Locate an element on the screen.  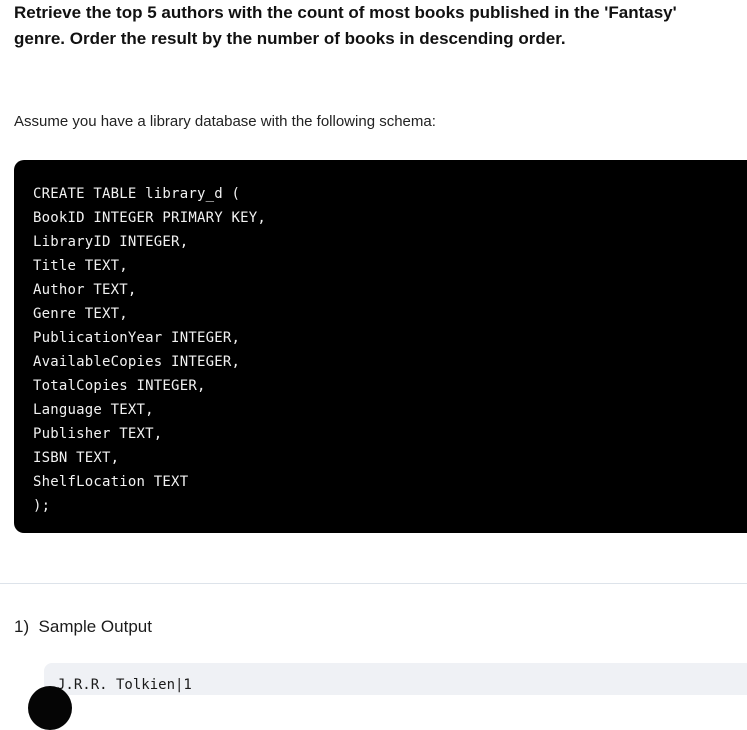
sample-output-code-block: J.R.R. Tolkien|1 is located at coordinates (395, 679).